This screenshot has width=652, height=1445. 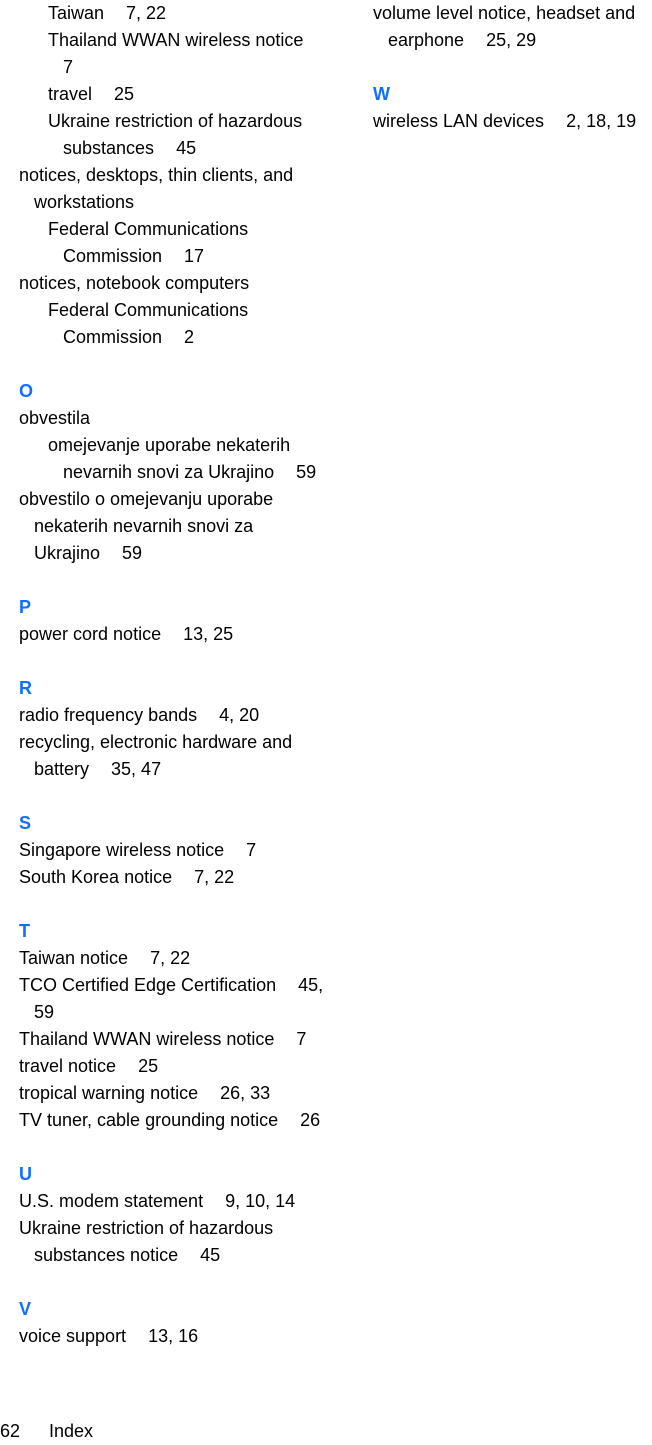 I want to click on entry-pages: 25, 29, so click(x=511, y=40).